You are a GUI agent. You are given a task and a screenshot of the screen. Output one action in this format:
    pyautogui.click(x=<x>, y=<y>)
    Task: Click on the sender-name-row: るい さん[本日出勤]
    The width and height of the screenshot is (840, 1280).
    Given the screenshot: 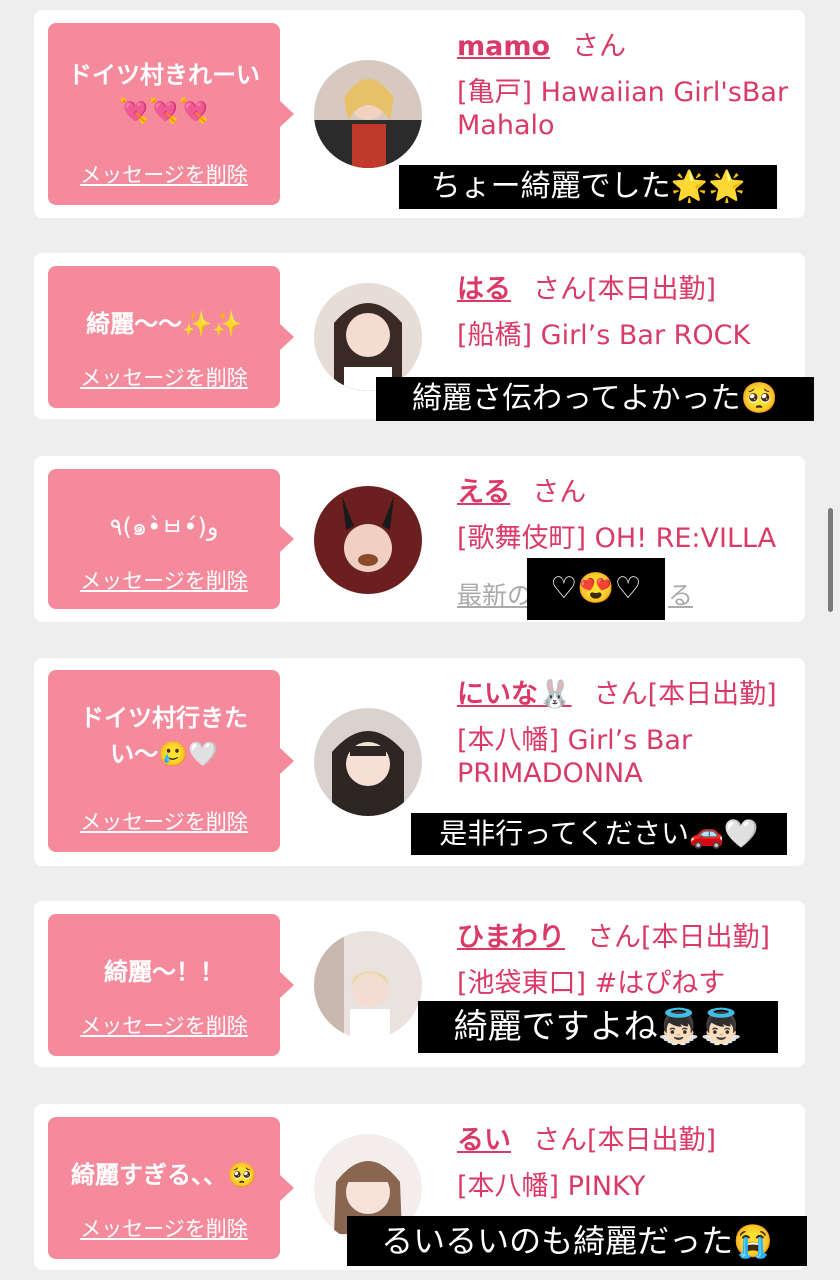 What is the action you would take?
    pyautogui.click(x=586, y=1137)
    